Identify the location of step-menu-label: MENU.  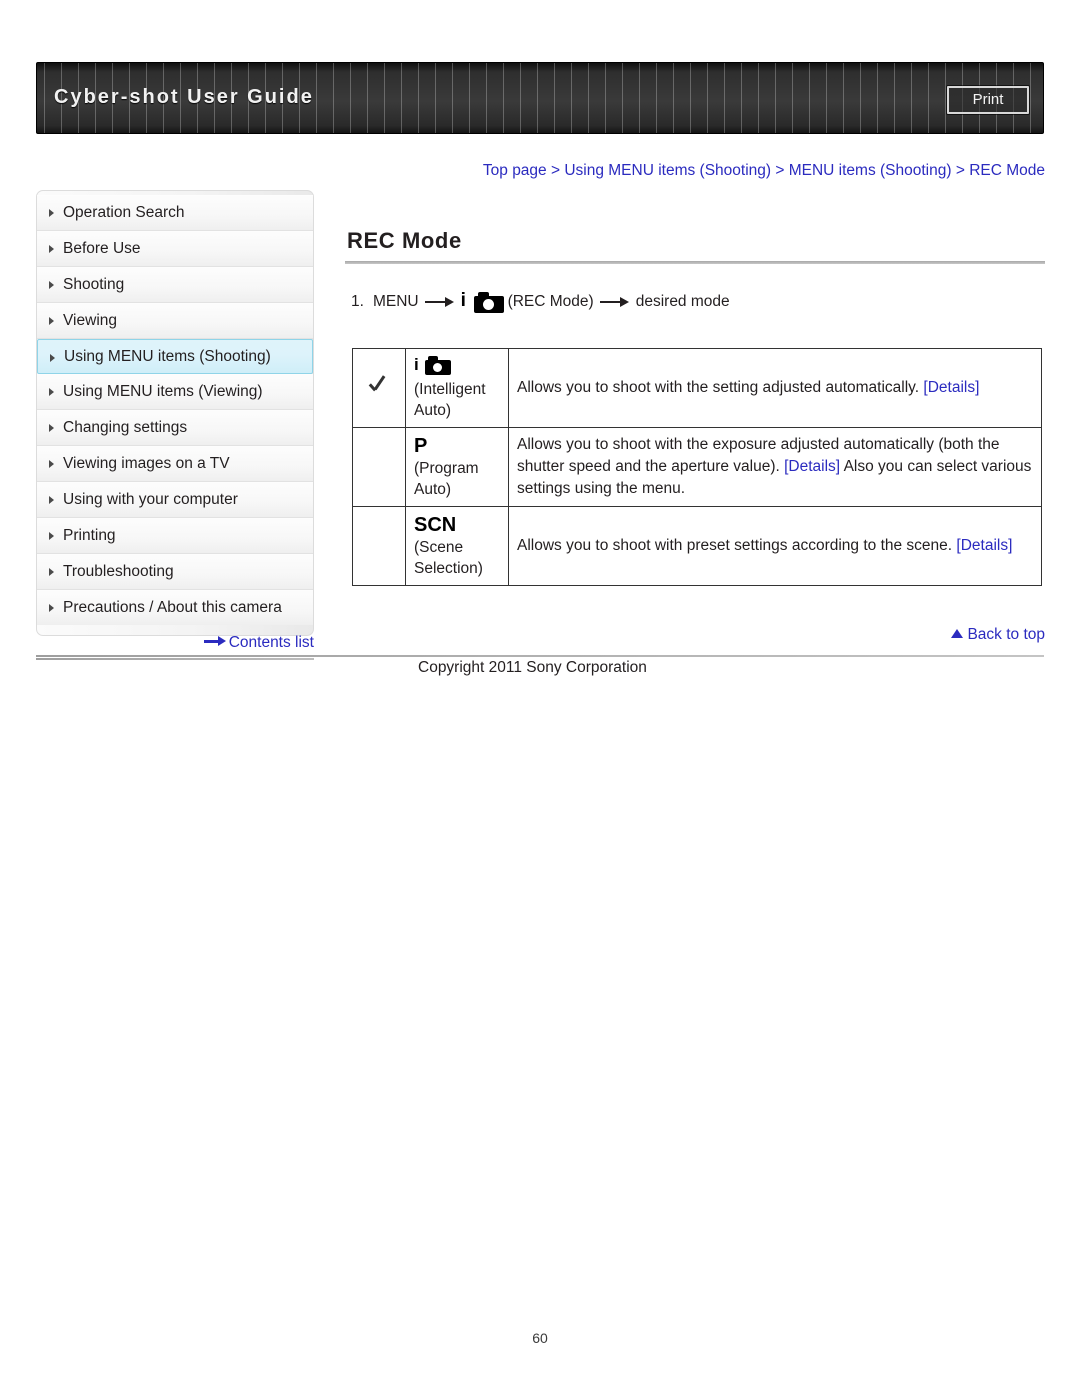
(395, 301).